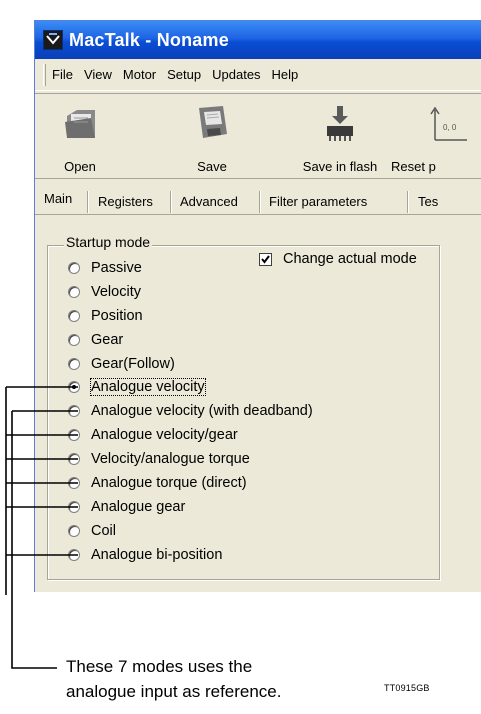  I want to click on figure-code: TT0915GB, so click(407, 688).